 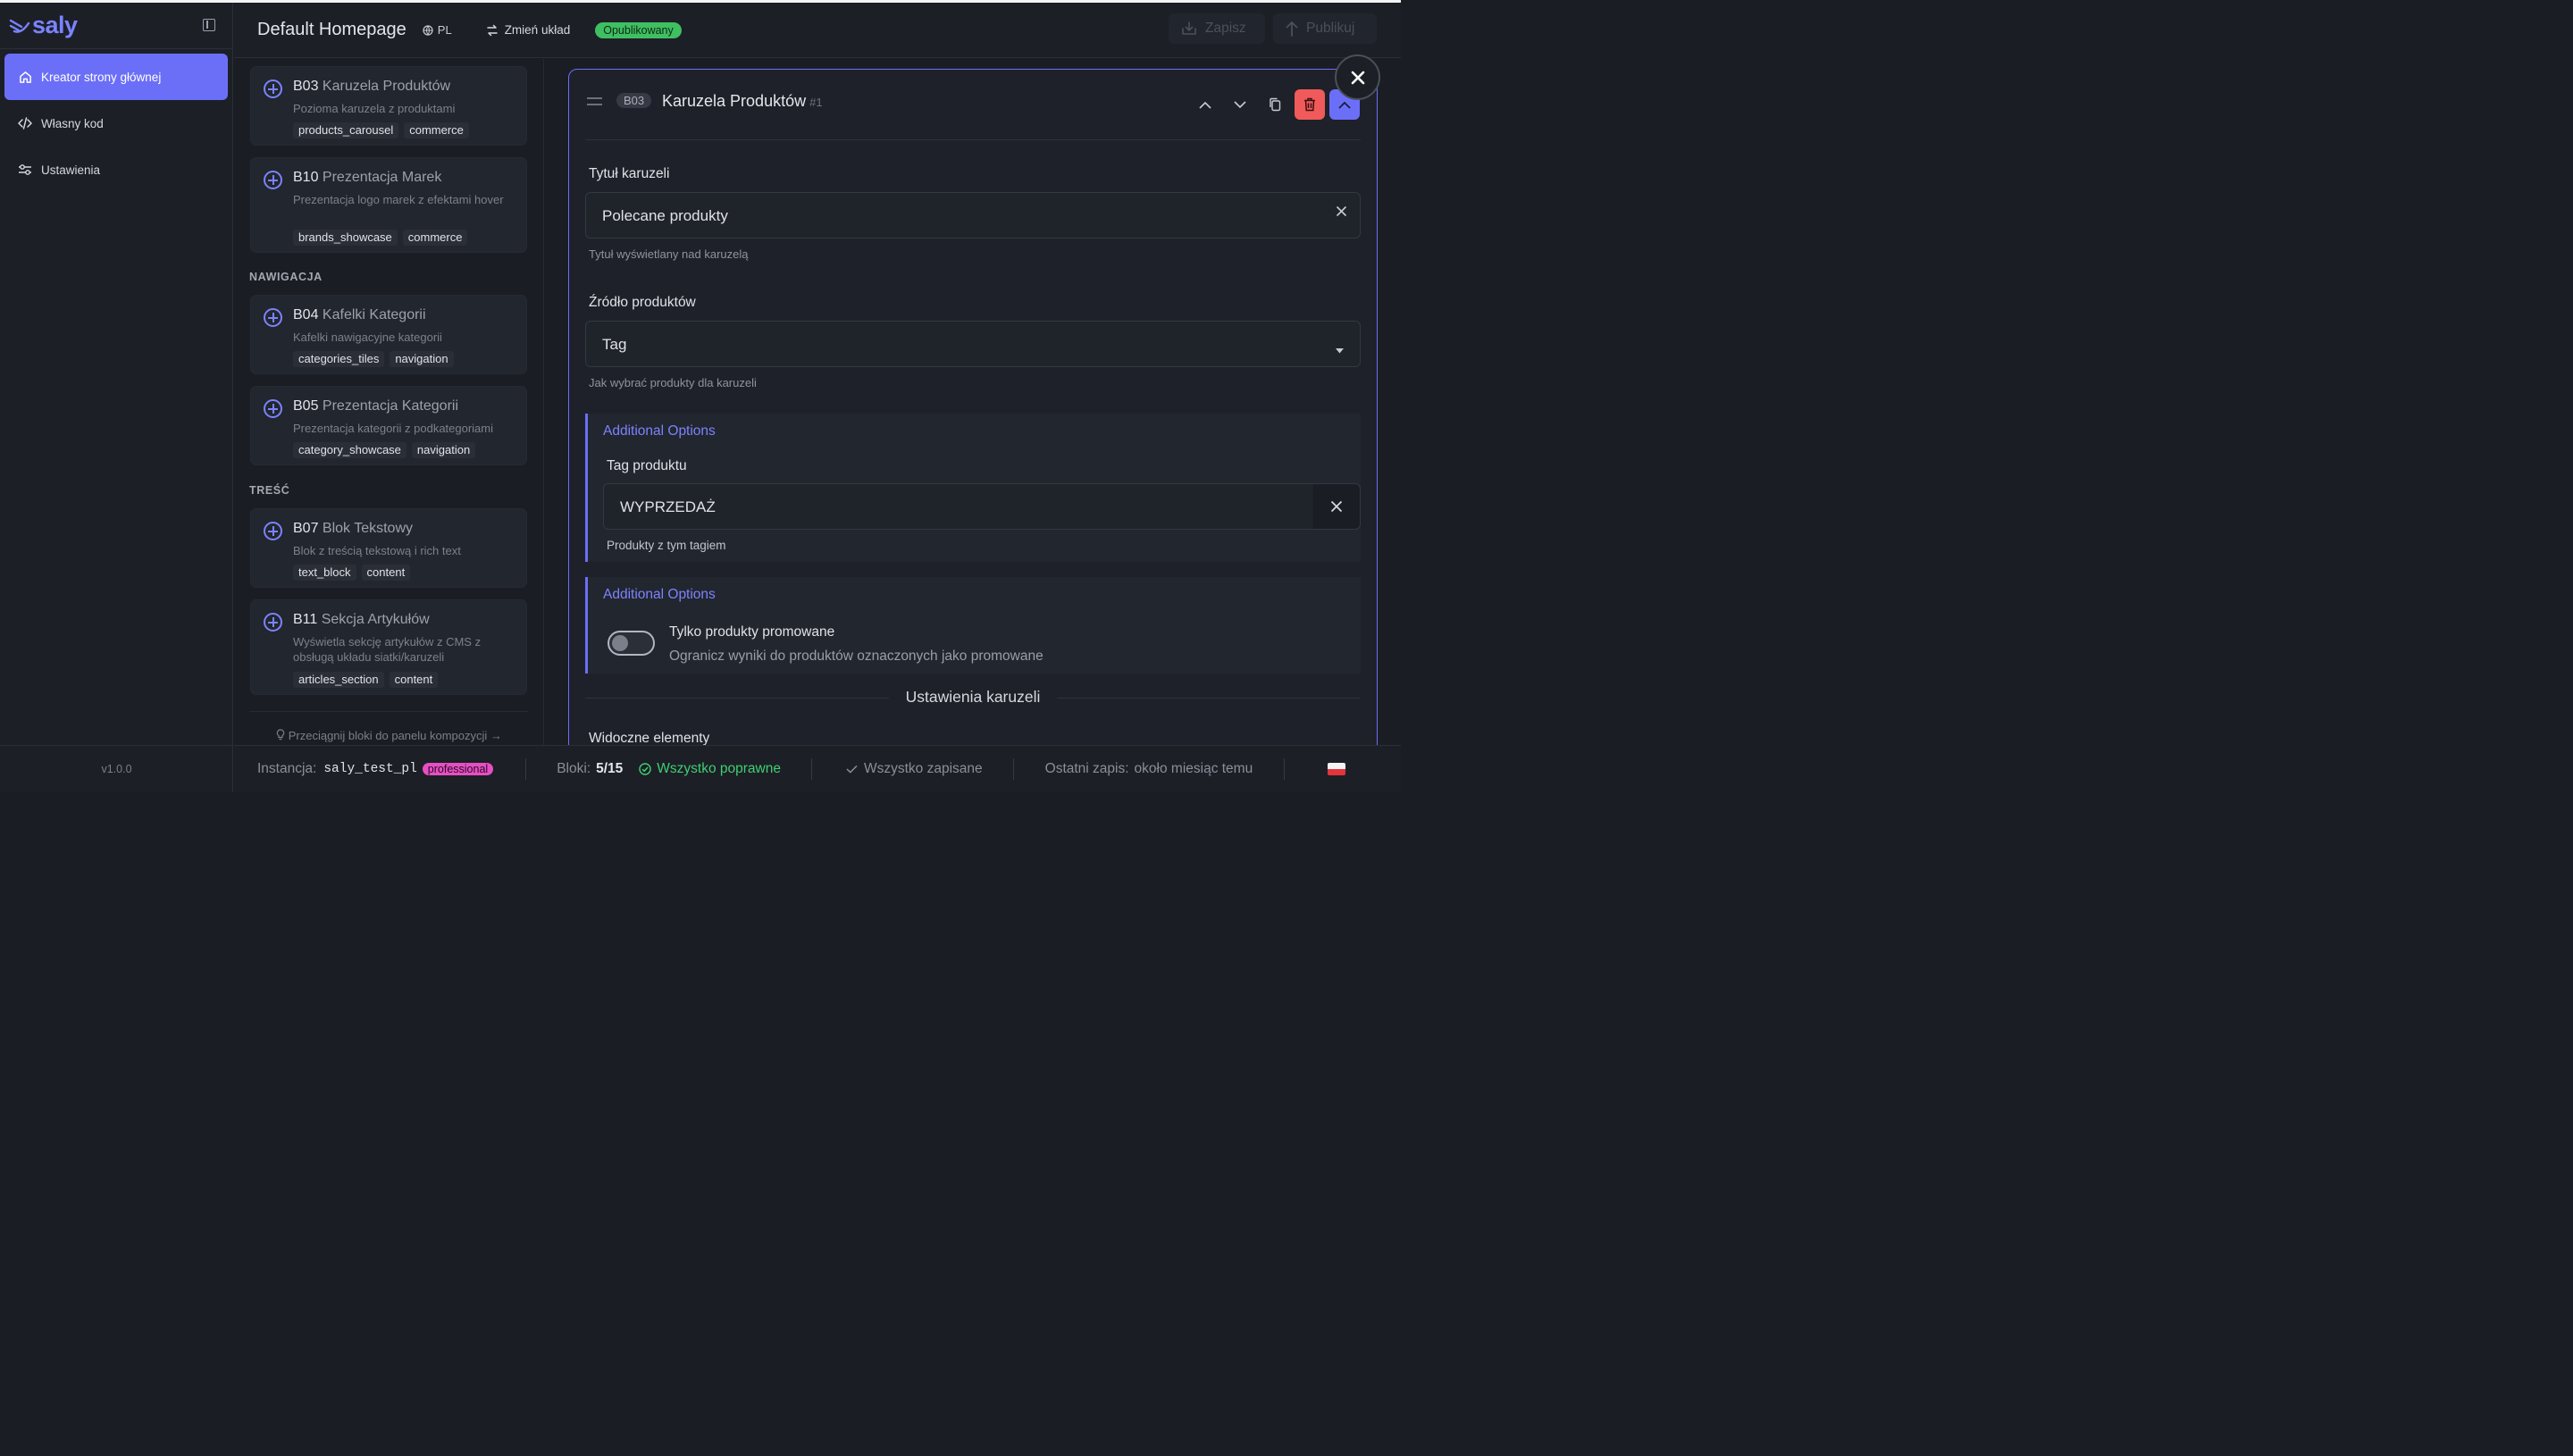 I want to click on sidebar-item-label: Własny kod, so click(x=72, y=123).